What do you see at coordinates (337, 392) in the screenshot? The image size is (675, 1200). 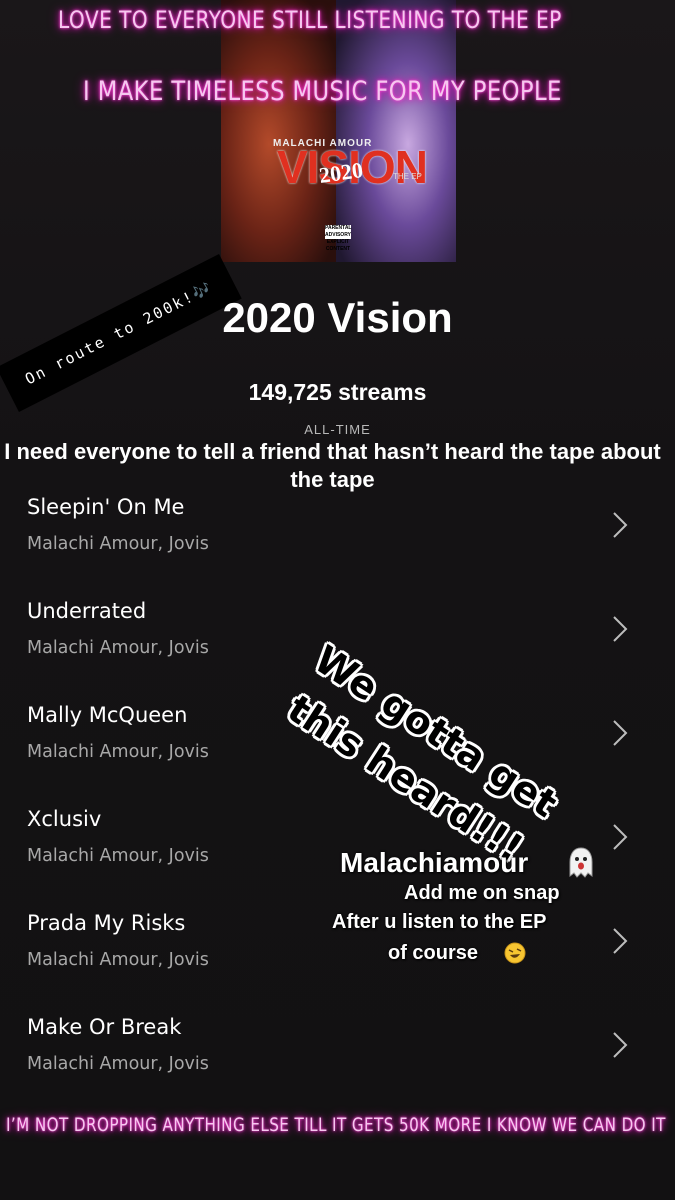 I see `stream-count: 149,725 streams` at bounding box center [337, 392].